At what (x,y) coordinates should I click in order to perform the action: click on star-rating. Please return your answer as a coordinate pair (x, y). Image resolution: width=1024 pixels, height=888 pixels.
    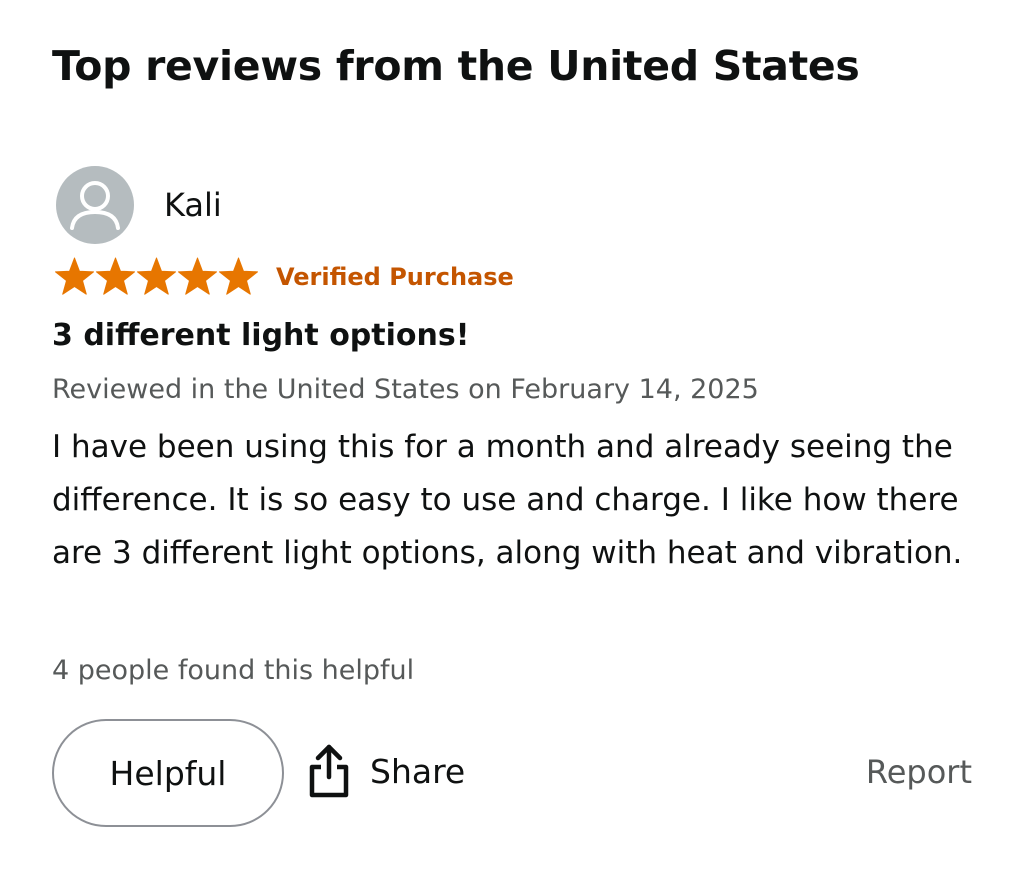
    Looking at the image, I should click on (156, 277).